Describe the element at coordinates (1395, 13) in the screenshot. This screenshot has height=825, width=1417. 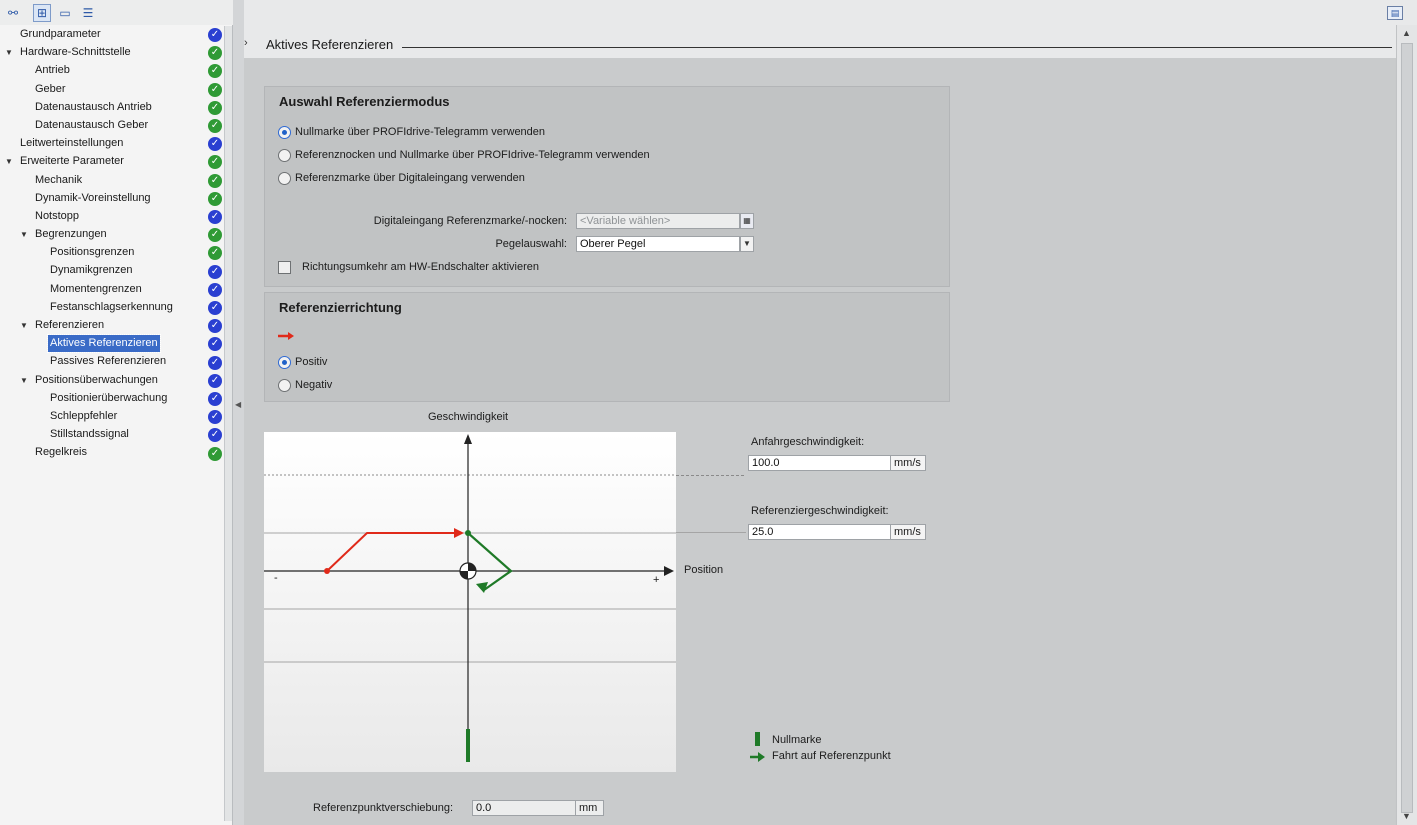
I see `window-layout-icon: ▤` at that location.